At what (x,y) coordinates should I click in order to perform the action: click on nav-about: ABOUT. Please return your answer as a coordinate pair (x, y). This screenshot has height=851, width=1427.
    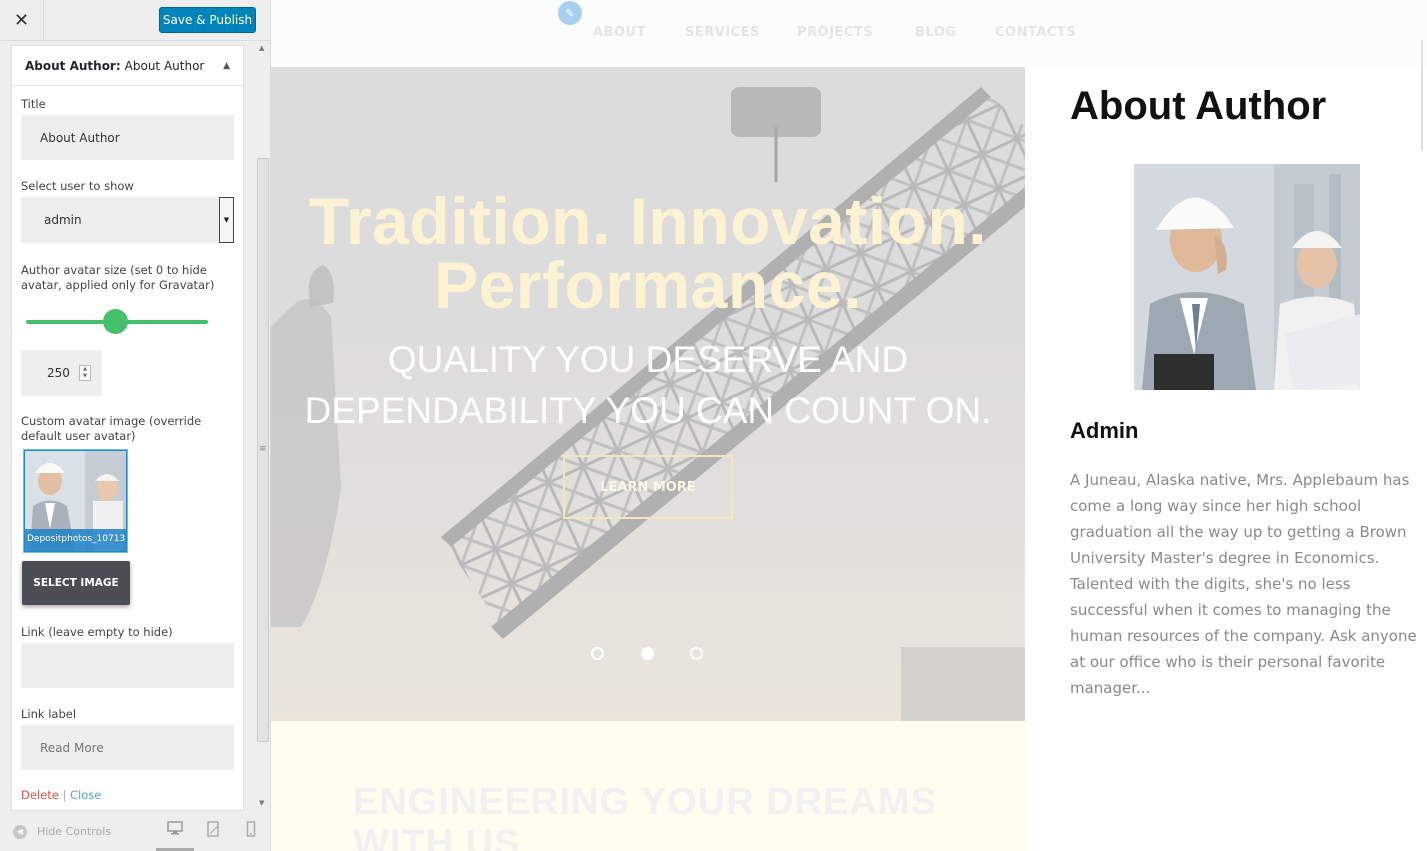
    Looking at the image, I should click on (619, 32).